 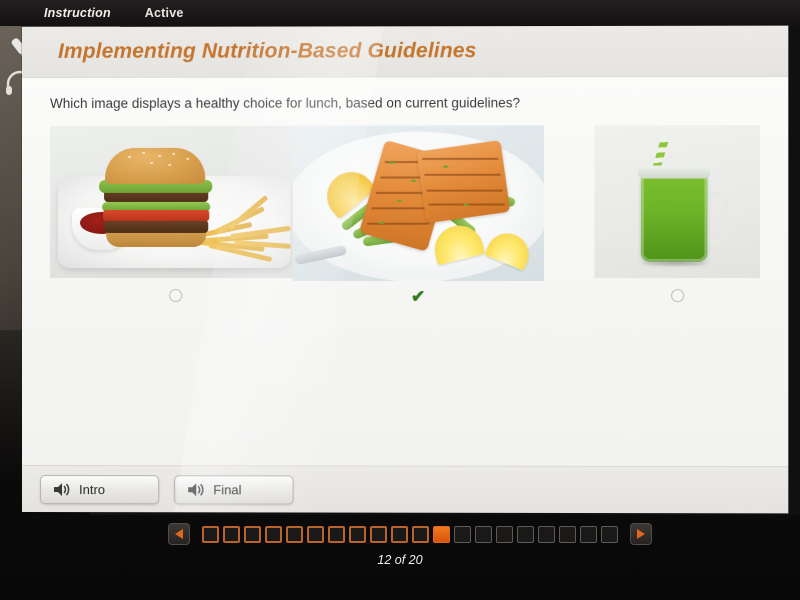 I want to click on option-3-choice-mark, so click(x=677, y=298).